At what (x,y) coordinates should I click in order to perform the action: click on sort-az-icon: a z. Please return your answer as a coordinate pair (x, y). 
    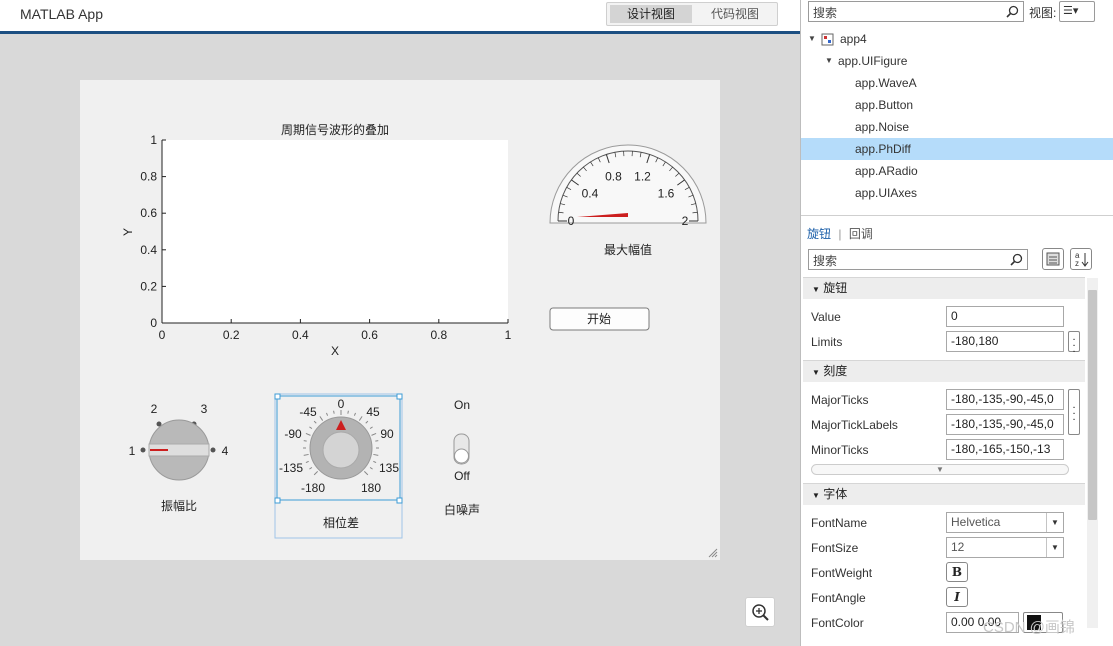
    Looking at the image, I should click on (1082, 259).